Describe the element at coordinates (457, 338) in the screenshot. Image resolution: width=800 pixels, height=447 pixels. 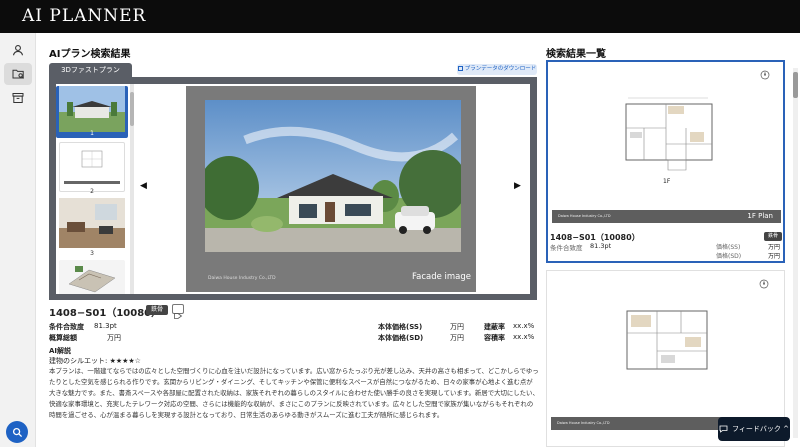
I see `price-sd-value: 万円` at that location.